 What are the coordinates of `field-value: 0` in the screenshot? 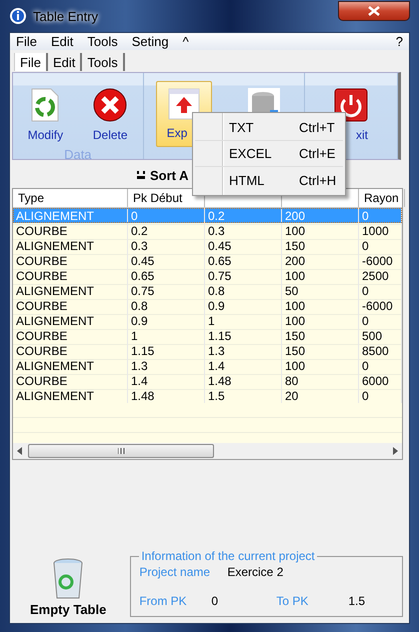 It's located at (215, 602).